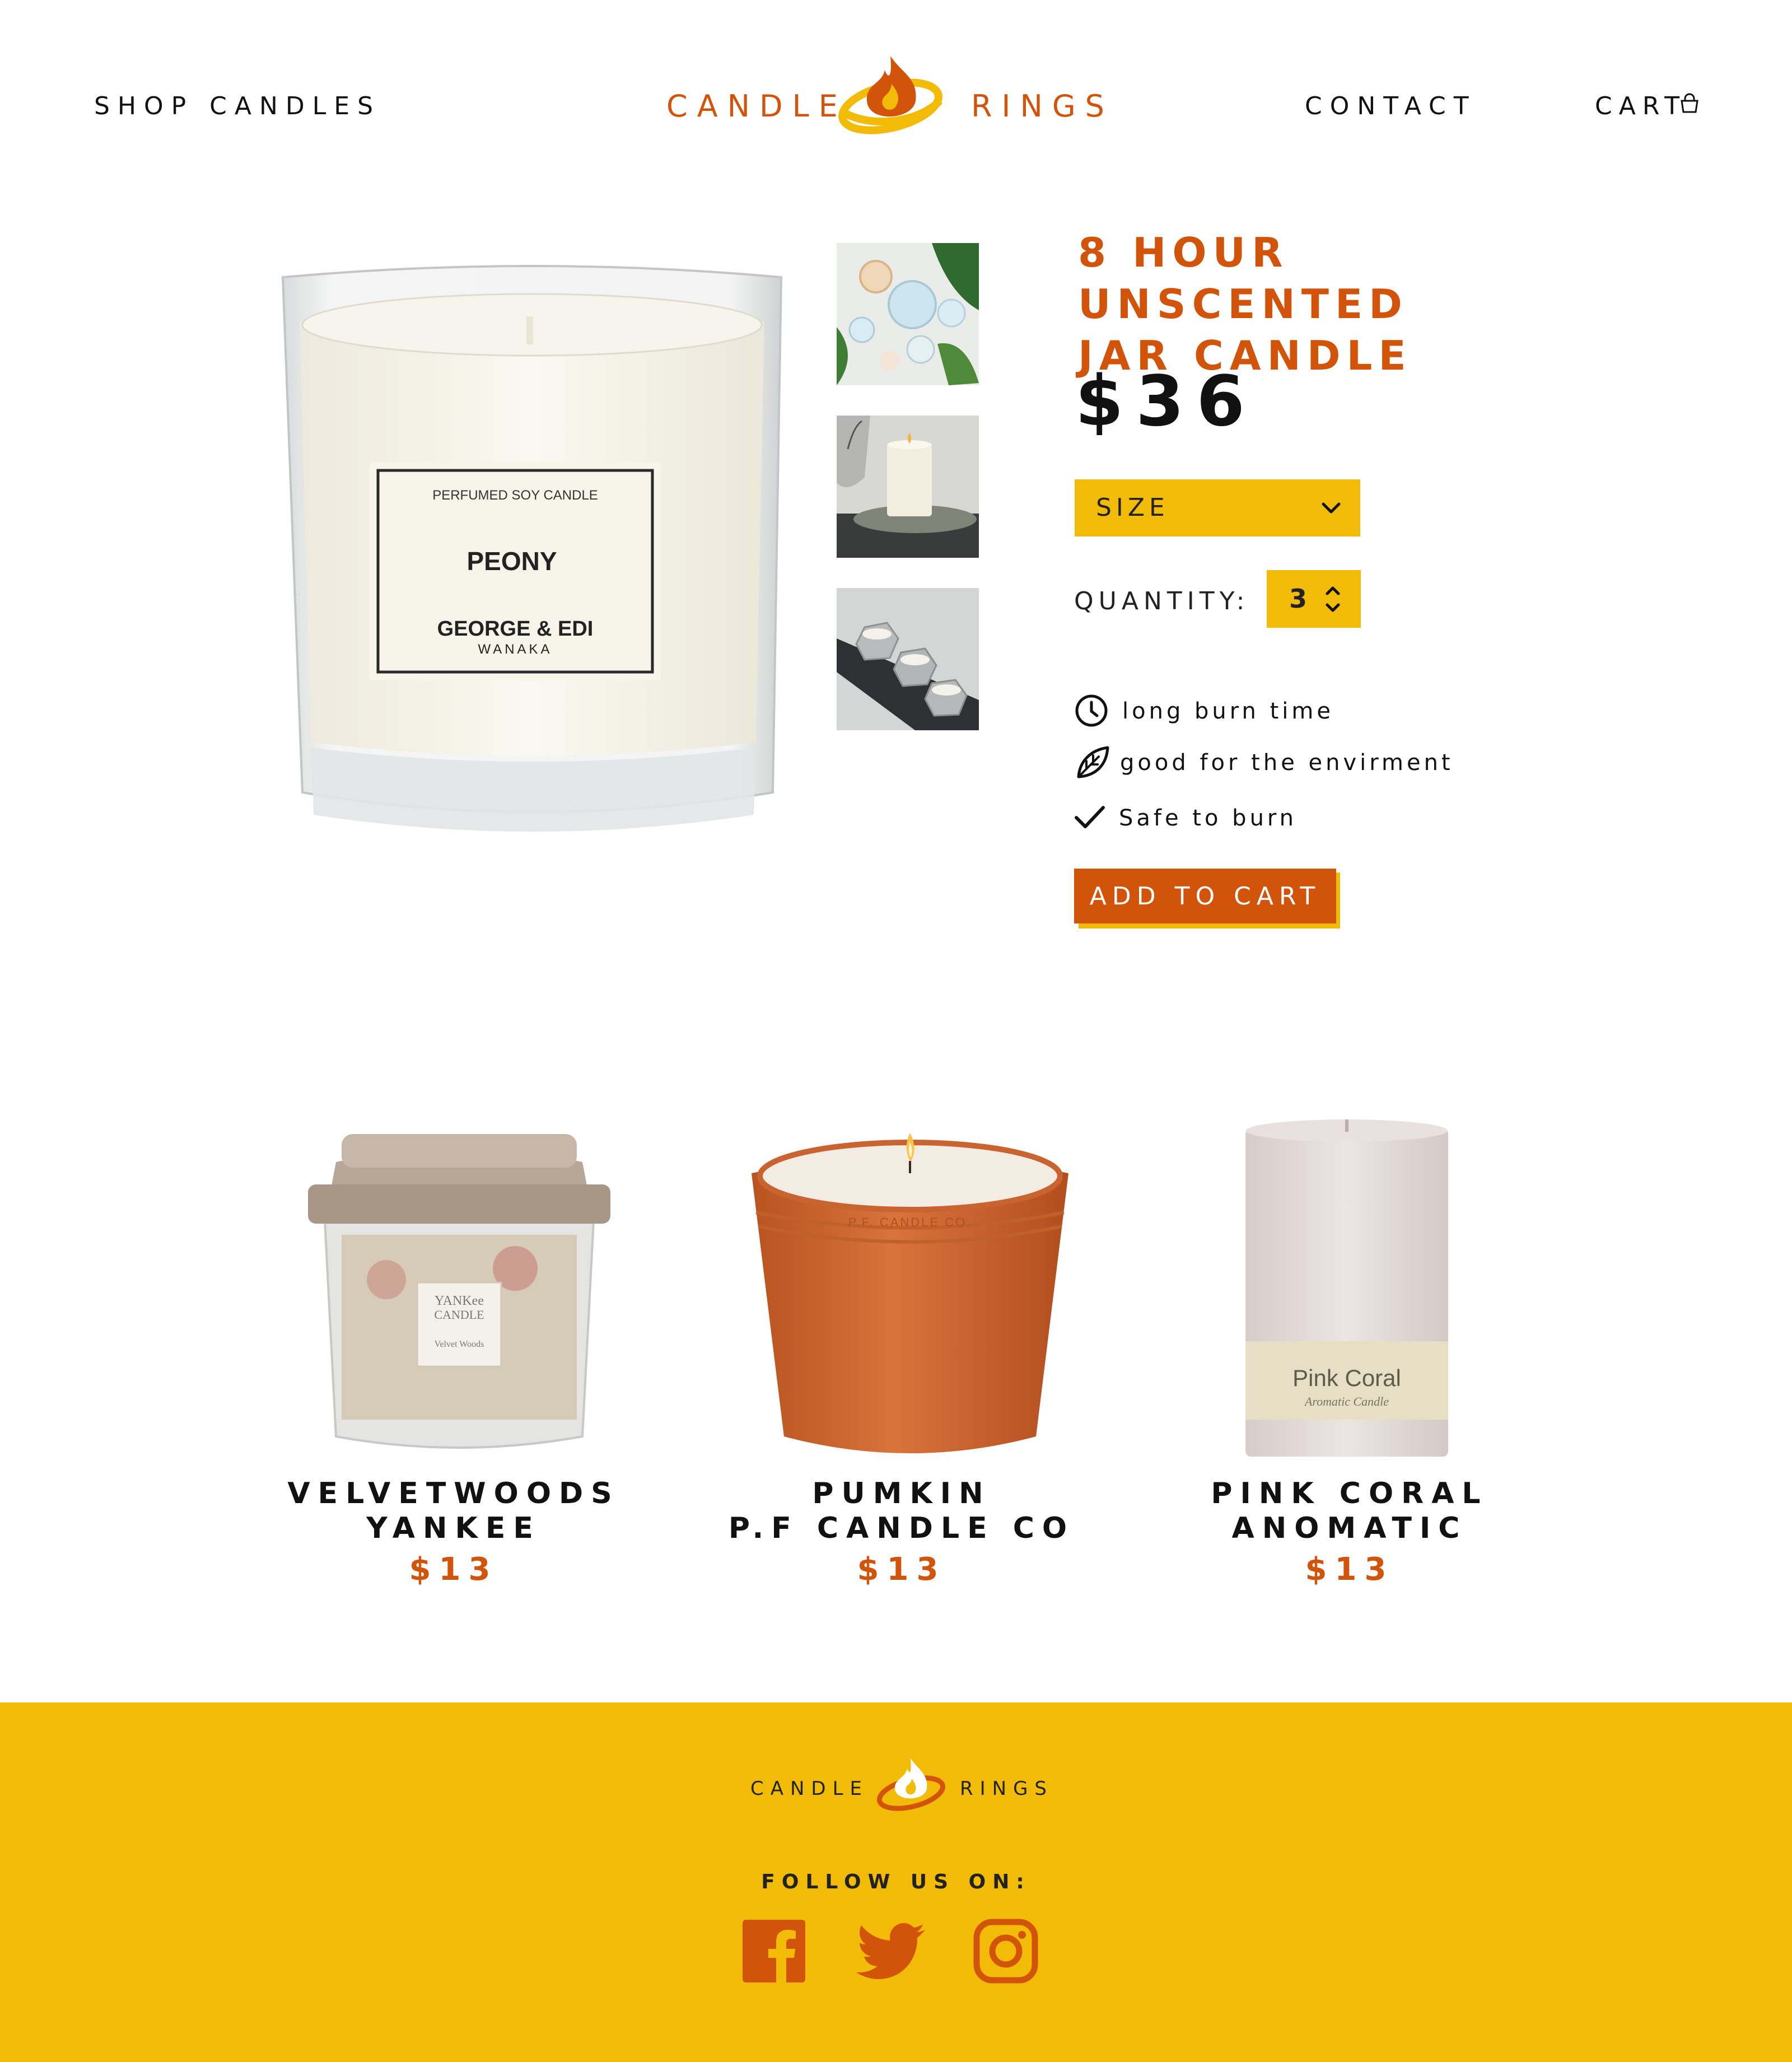 The image size is (1792, 2062). What do you see at coordinates (1350, 1570) in the screenshot?
I see `related-price-3: $13` at bounding box center [1350, 1570].